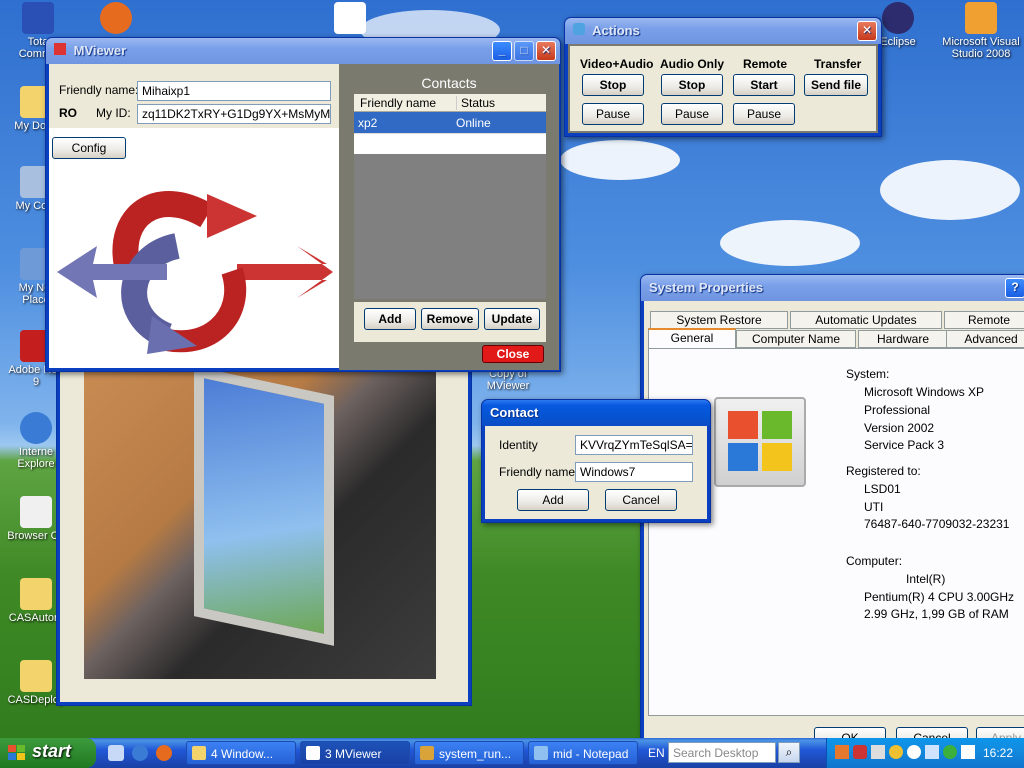 The width and height of the screenshot is (1024, 768). Describe the element at coordinates (36, 428) in the screenshot. I see `ie-icon` at that location.